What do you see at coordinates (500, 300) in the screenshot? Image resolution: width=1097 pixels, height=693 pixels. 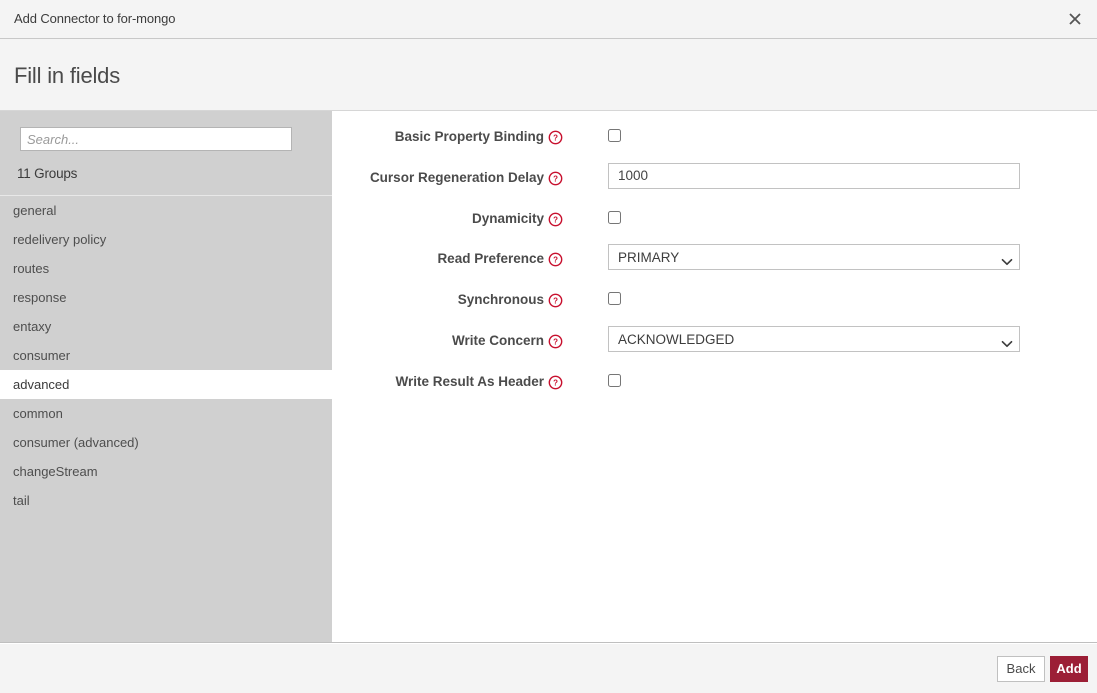 I see `label-synchronous: Synchronous` at bounding box center [500, 300].